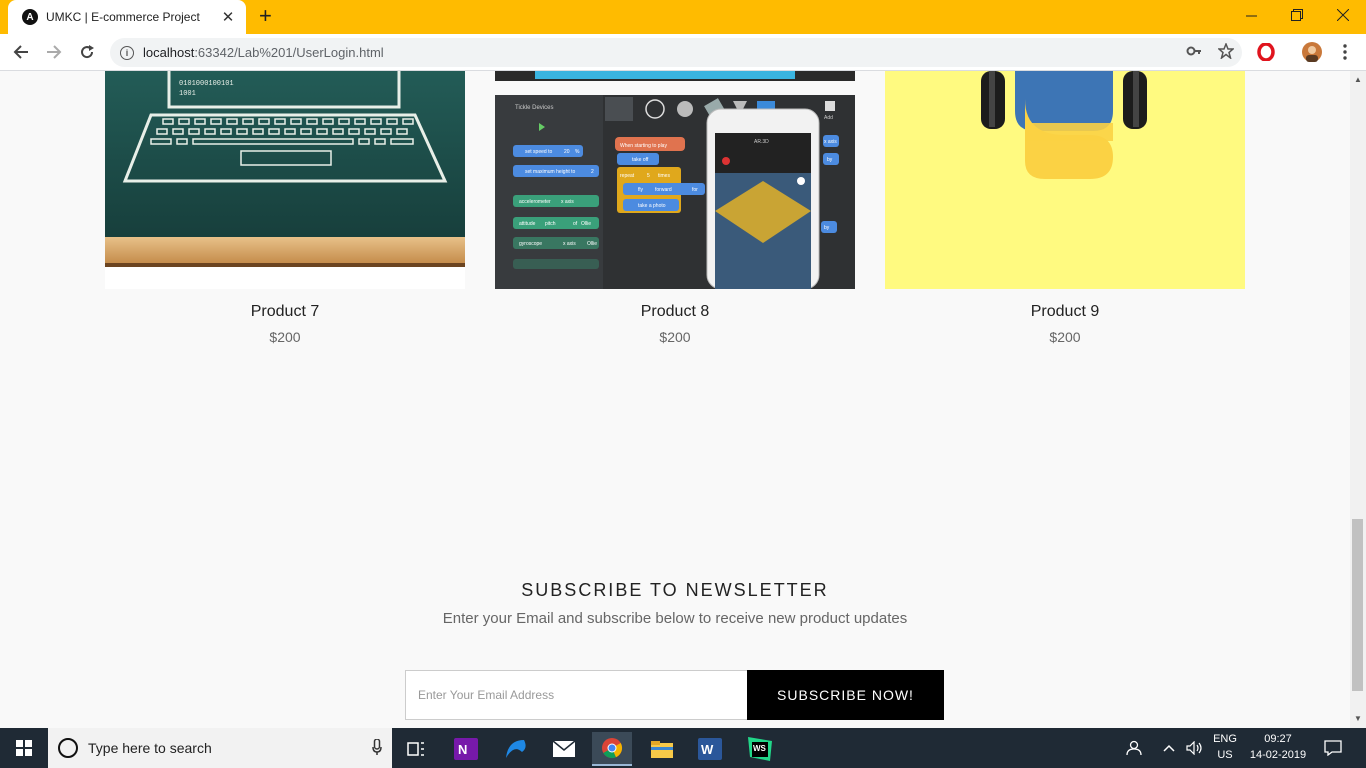 The width and height of the screenshot is (1366, 768). I want to click on block-accelerometer: accelerometer, so click(535, 202).